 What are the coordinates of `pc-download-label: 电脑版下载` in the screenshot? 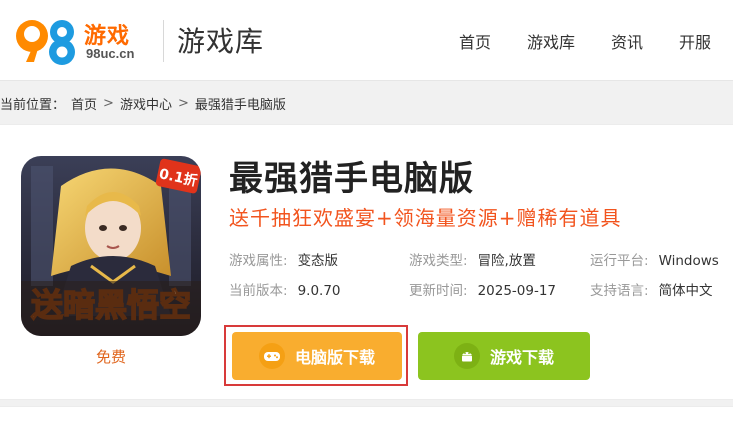 It's located at (334, 357).